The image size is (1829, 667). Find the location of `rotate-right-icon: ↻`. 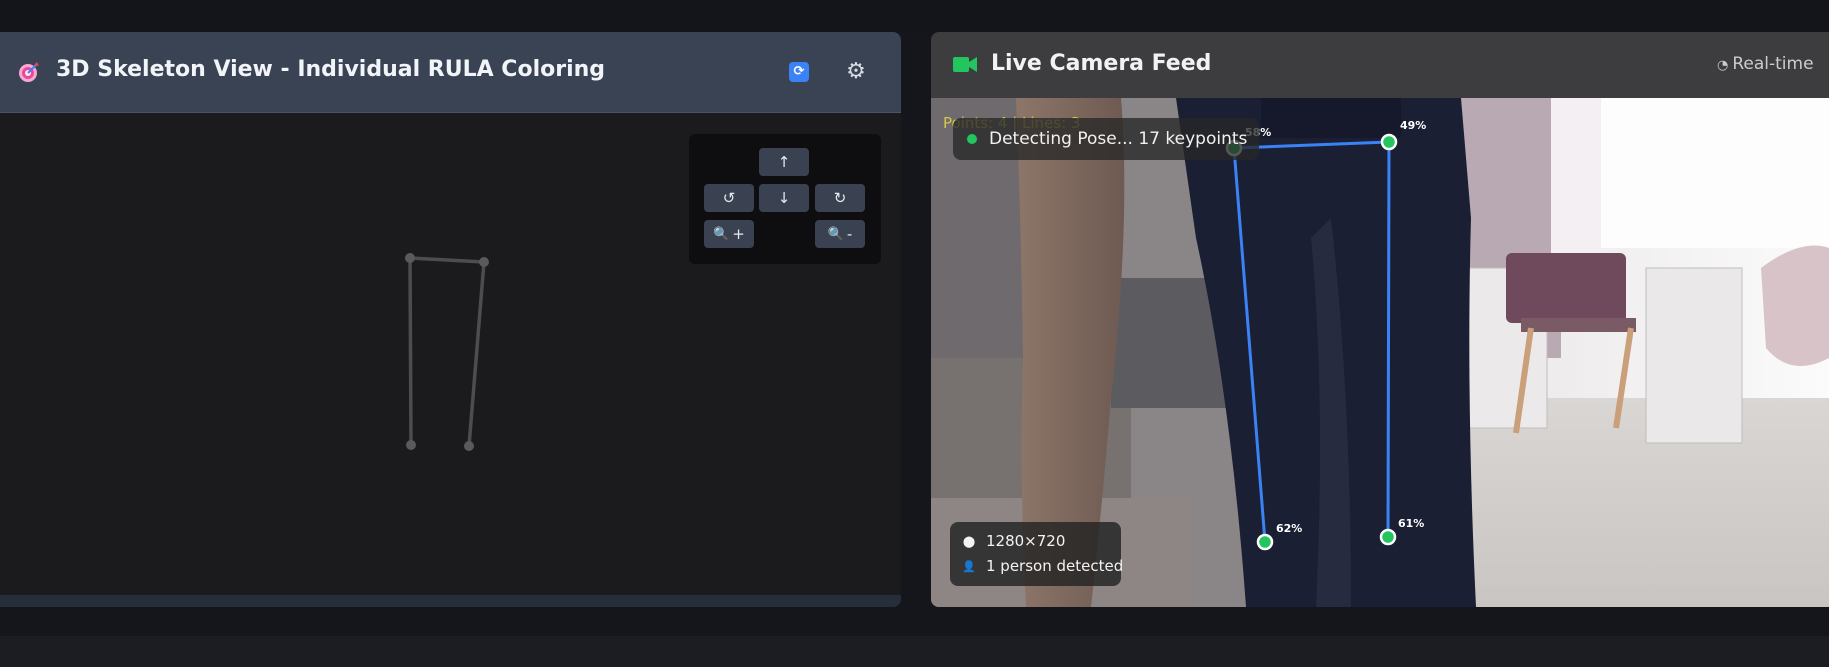

rotate-right-icon: ↻ is located at coordinates (840, 198).